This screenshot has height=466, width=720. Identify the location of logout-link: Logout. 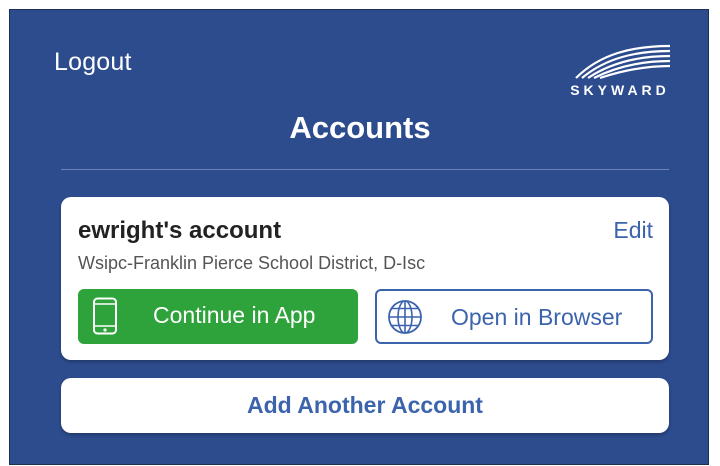
(93, 62).